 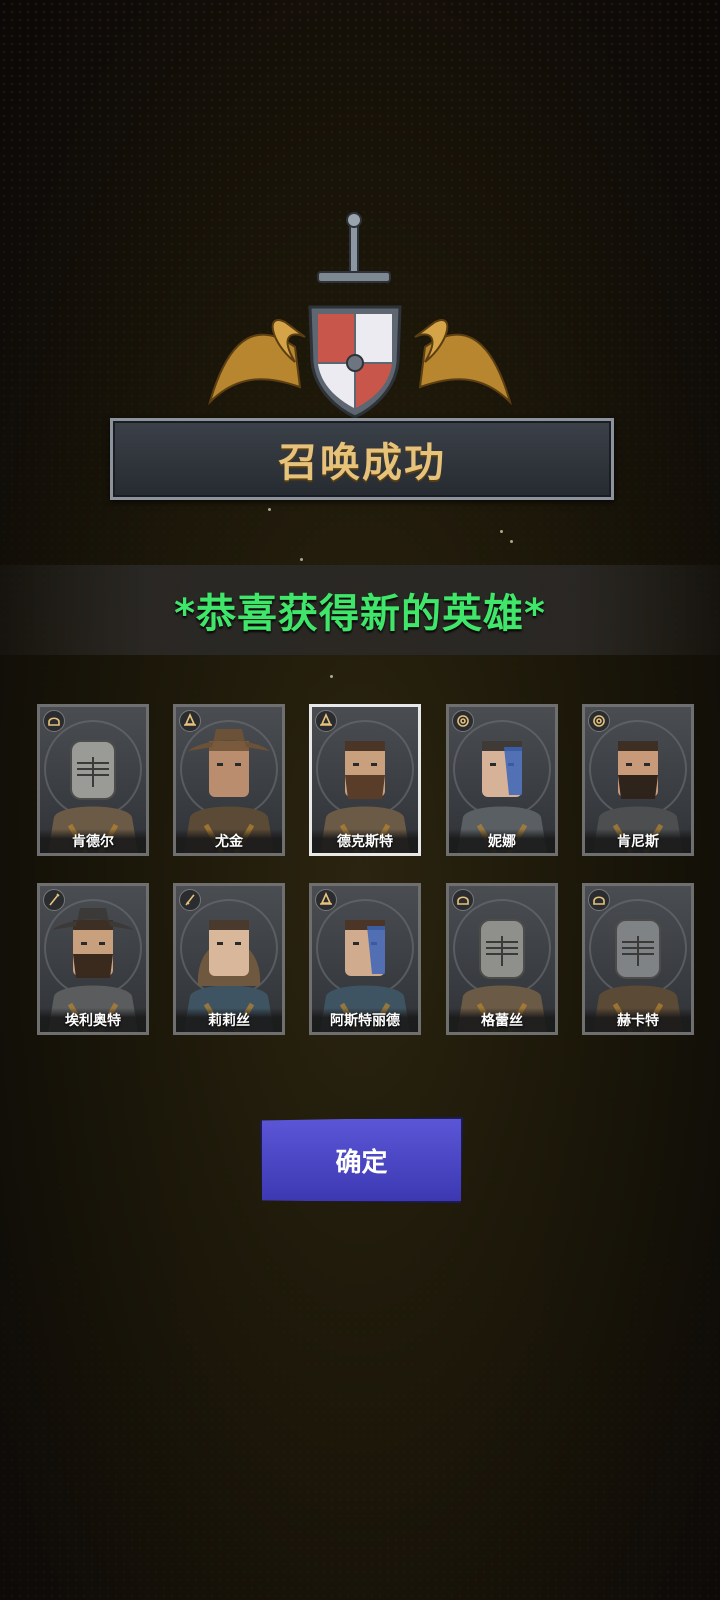 What do you see at coordinates (365, 1020) in the screenshot?
I see `hero-name: 阿斯特丽德` at bounding box center [365, 1020].